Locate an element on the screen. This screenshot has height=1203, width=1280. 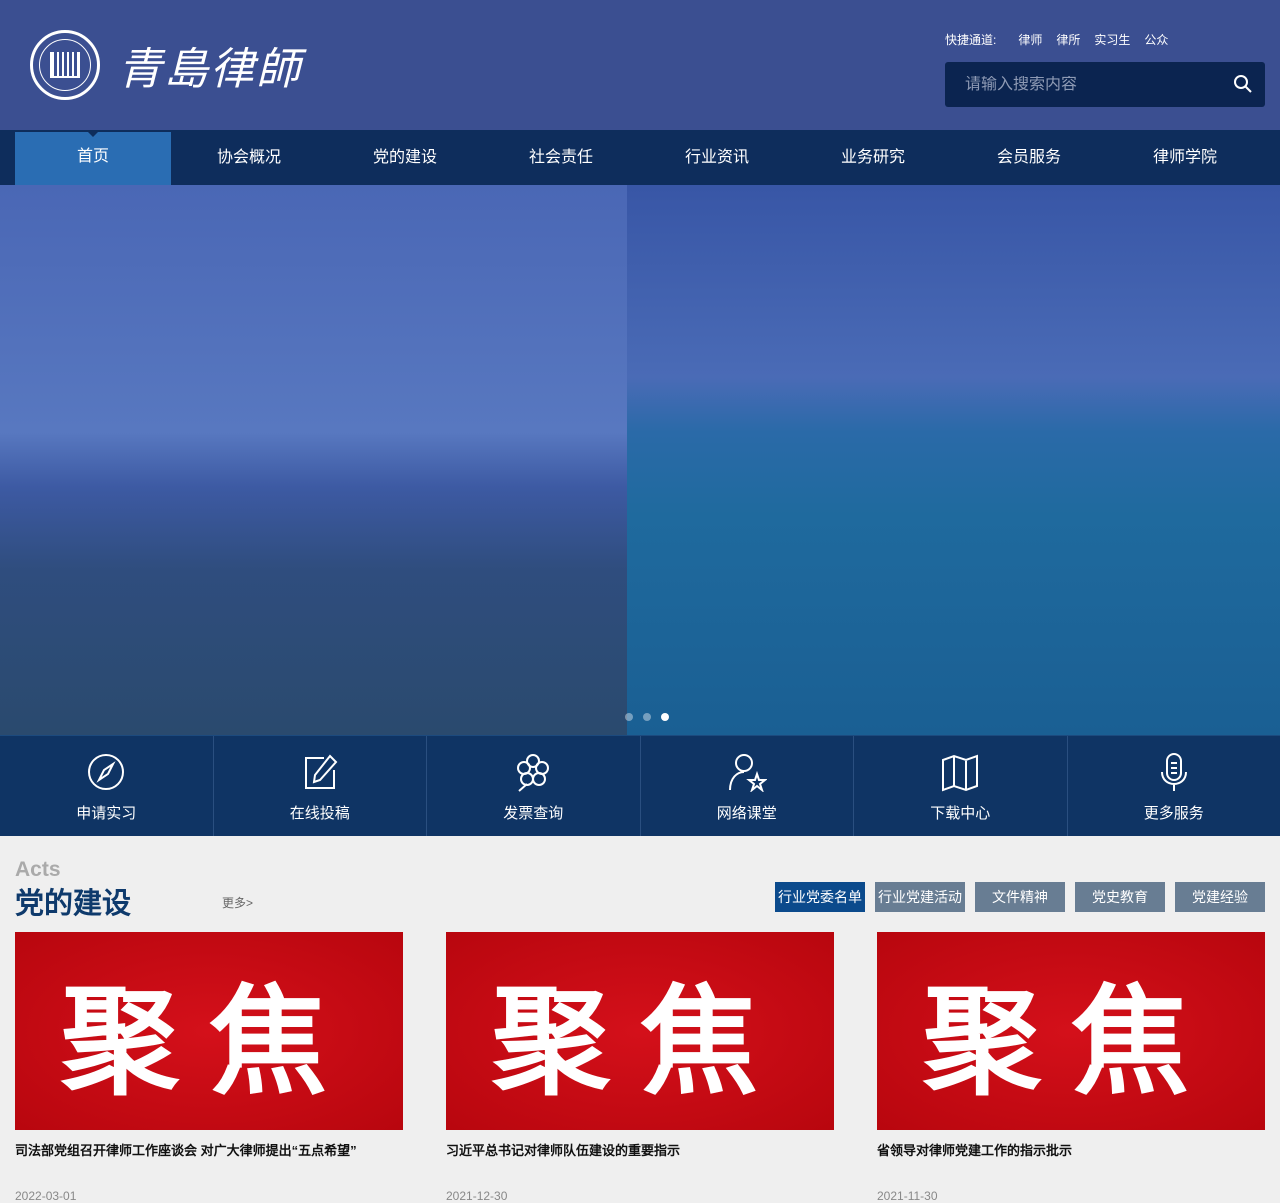
nav-about: 协会概况 is located at coordinates (249, 157).